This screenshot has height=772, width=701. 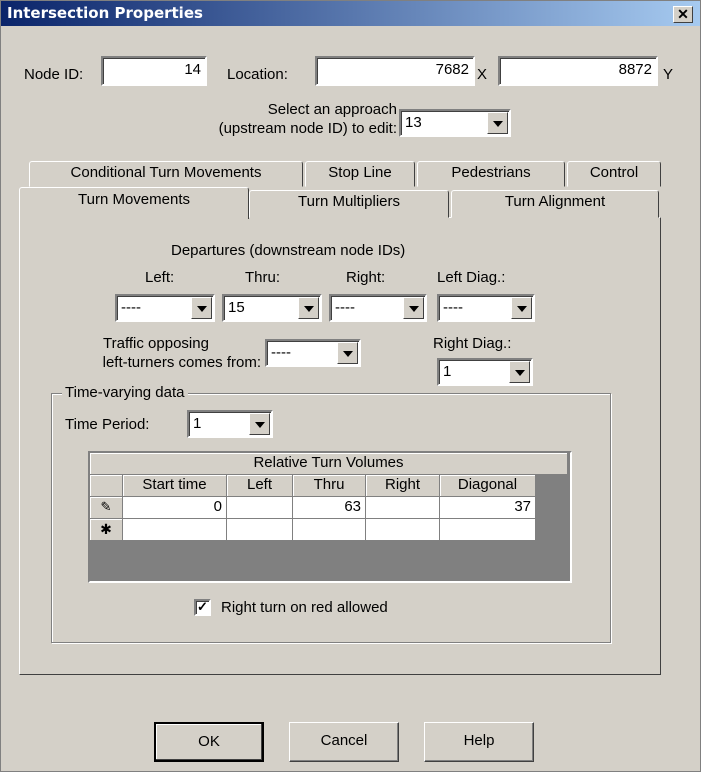 I want to click on location-y-field: 8872, so click(x=578, y=71).